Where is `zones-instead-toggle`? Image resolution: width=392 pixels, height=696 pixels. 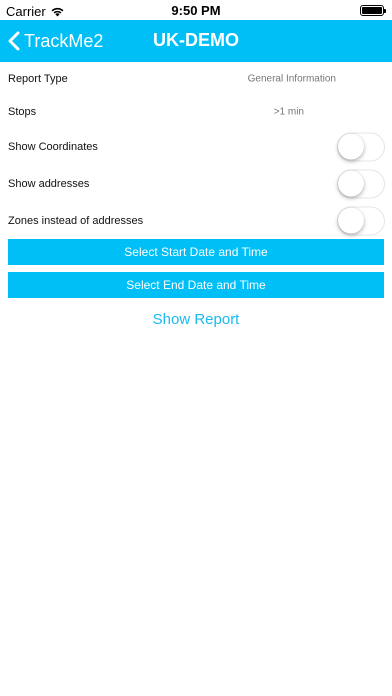 zones-instead-toggle is located at coordinates (361, 220).